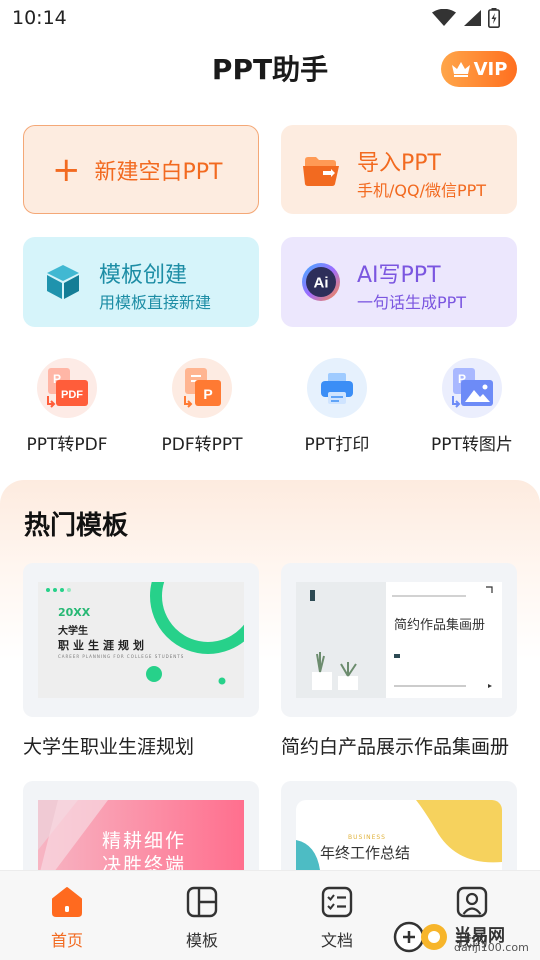 The image size is (540, 960). Describe the element at coordinates (67, 902) in the screenshot. I see `home-icon` at that location.